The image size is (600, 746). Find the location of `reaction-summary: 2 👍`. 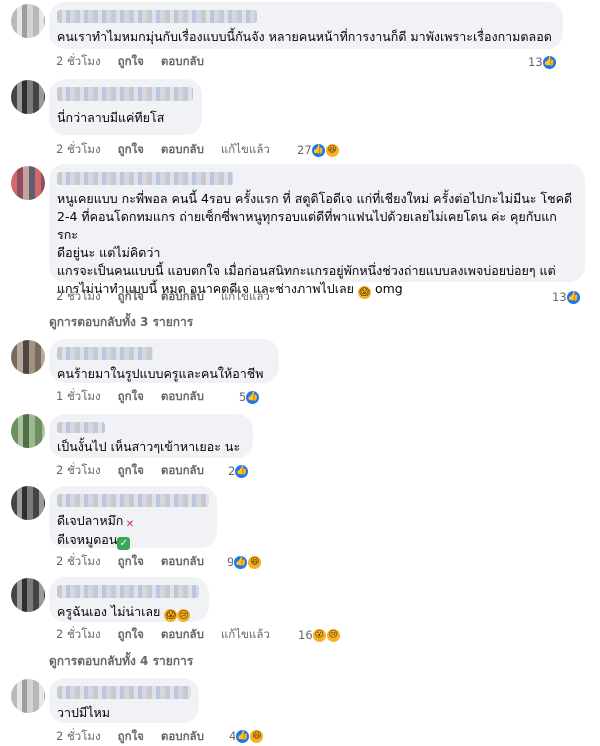

reaction-summary: 2 👍 is located at coordinates (239, 471).